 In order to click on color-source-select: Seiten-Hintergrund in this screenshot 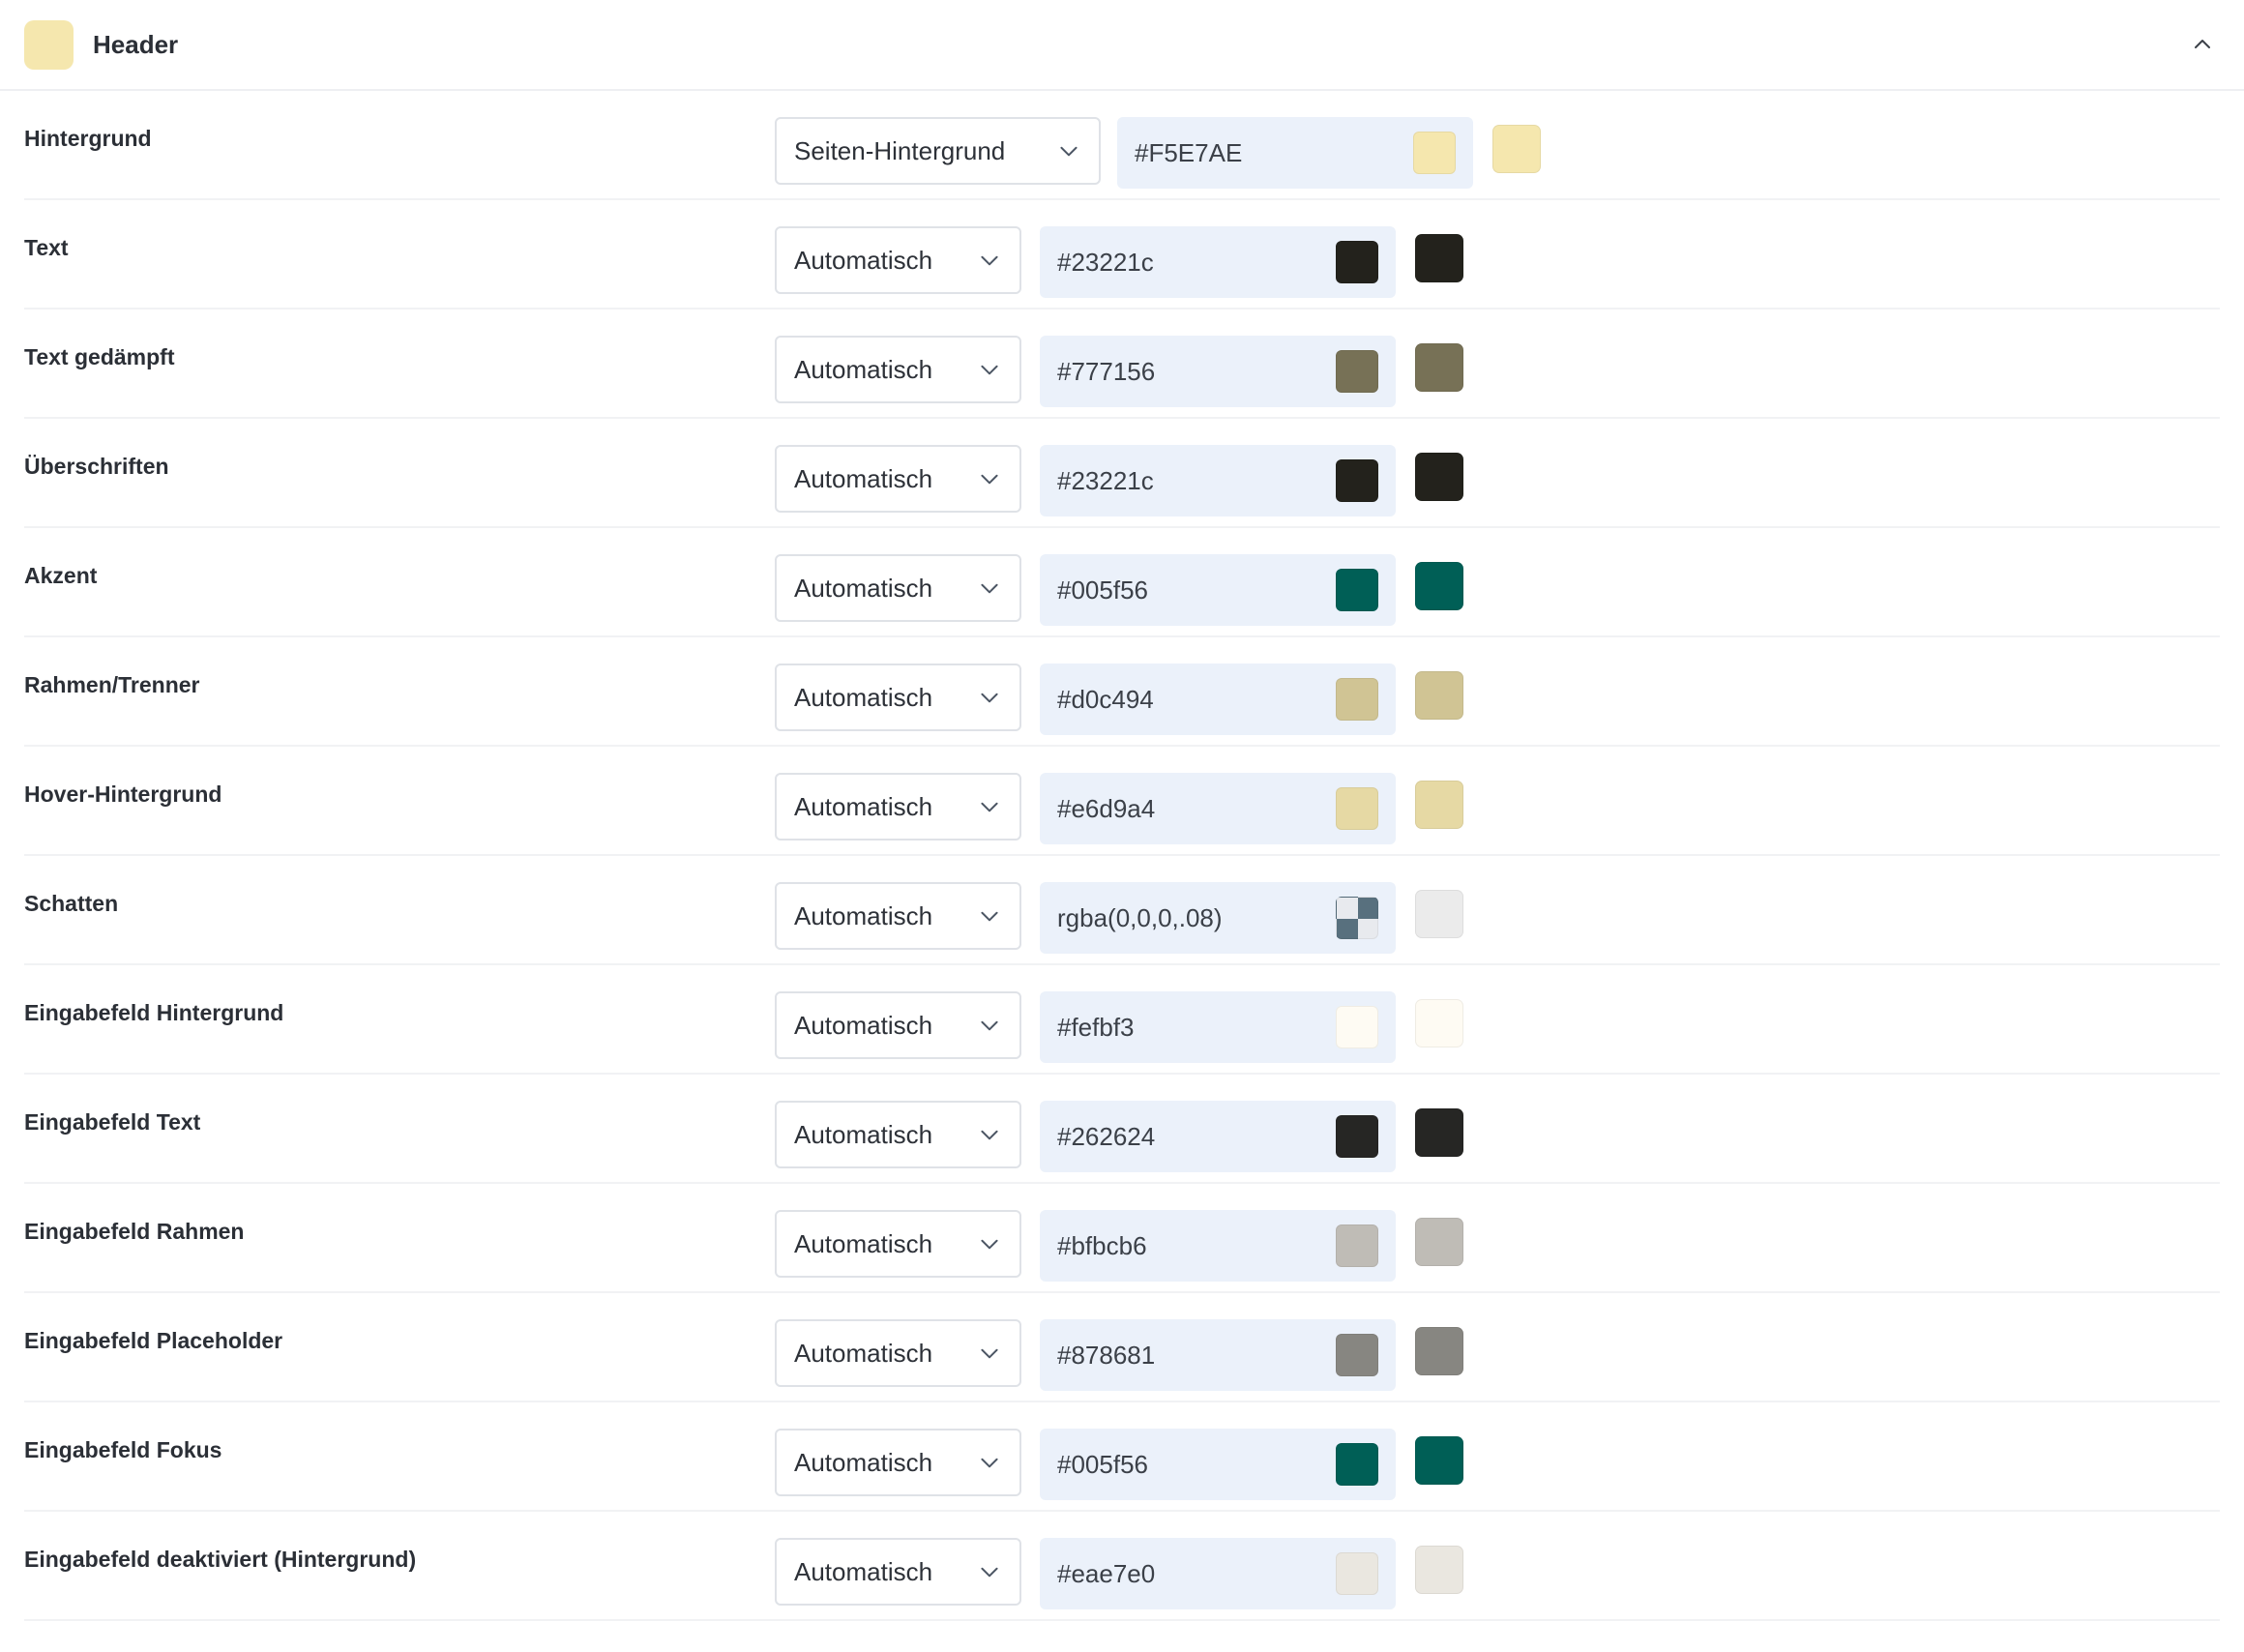, I will do `click(938, 151)`.